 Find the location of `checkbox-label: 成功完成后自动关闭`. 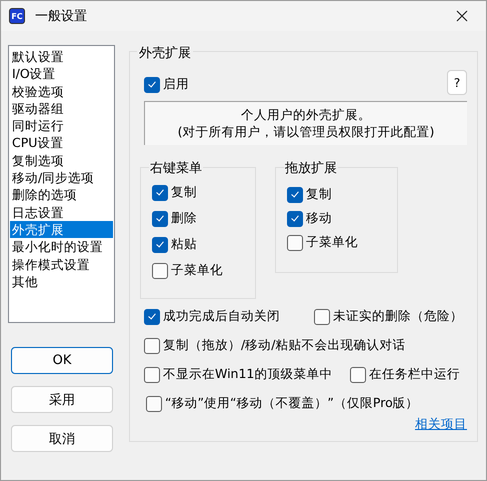

checkbox-label: 成功完成后自动关闭 is located at coordinates (221, 316).